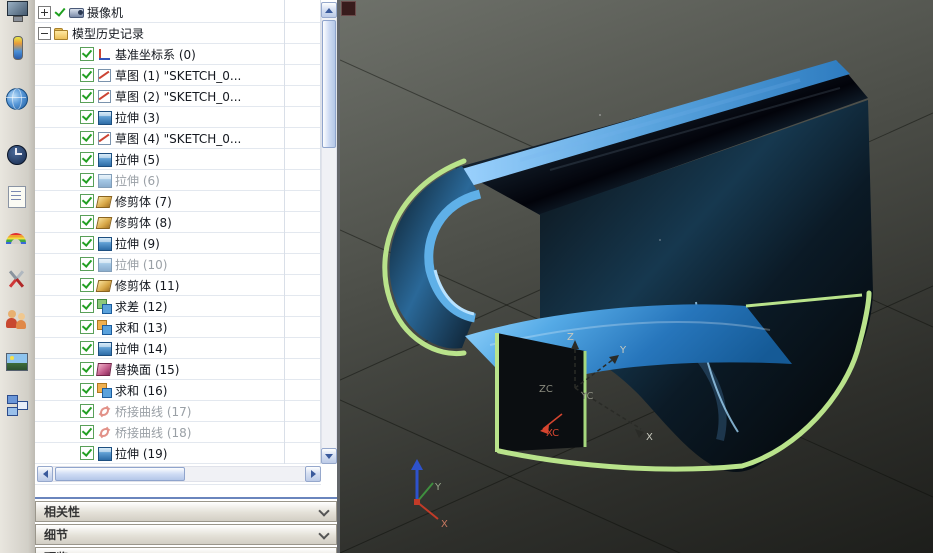 This screenshot has width=933, height=553. What do you see at coordinates (141, 390) in the screenshot?
I see `tree-item-label: 求和 (16)` at bounding box center [141, 390].